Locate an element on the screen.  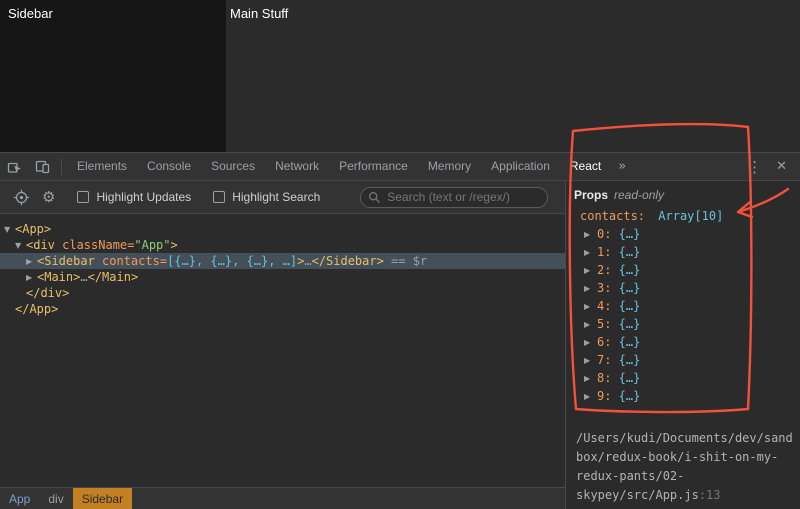
code-segment: > is located at coordinates (174, 245).